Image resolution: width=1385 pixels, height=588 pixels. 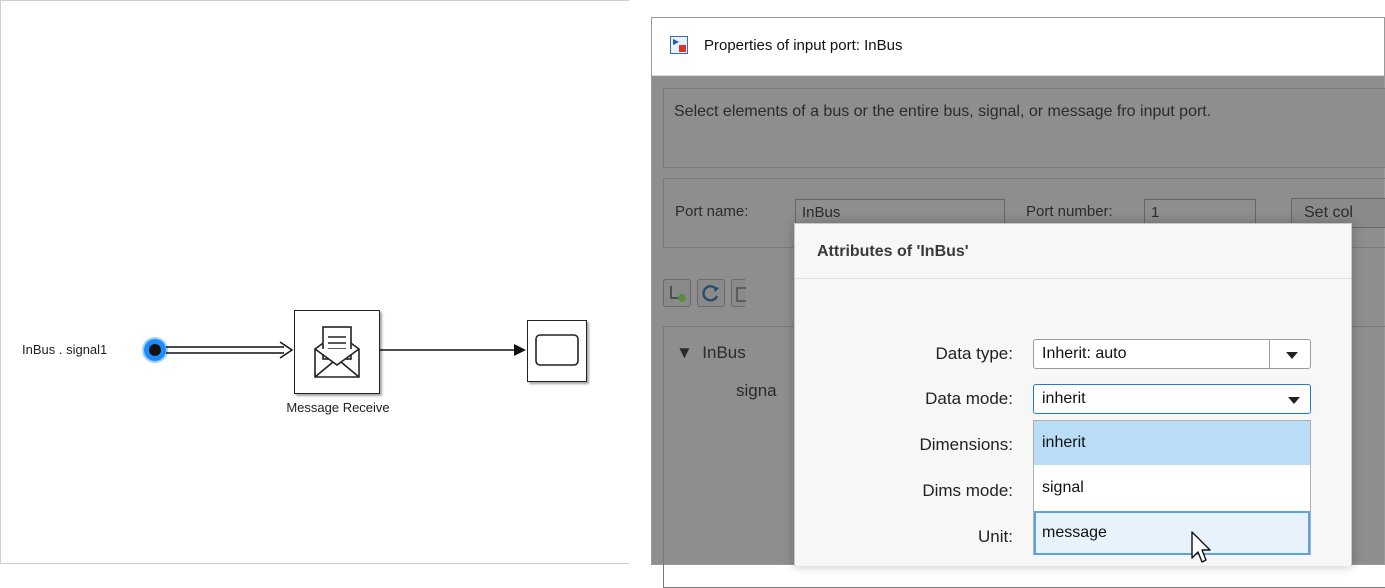 I want to click on port-name-label: Port name:, so click(x=712, y=211).